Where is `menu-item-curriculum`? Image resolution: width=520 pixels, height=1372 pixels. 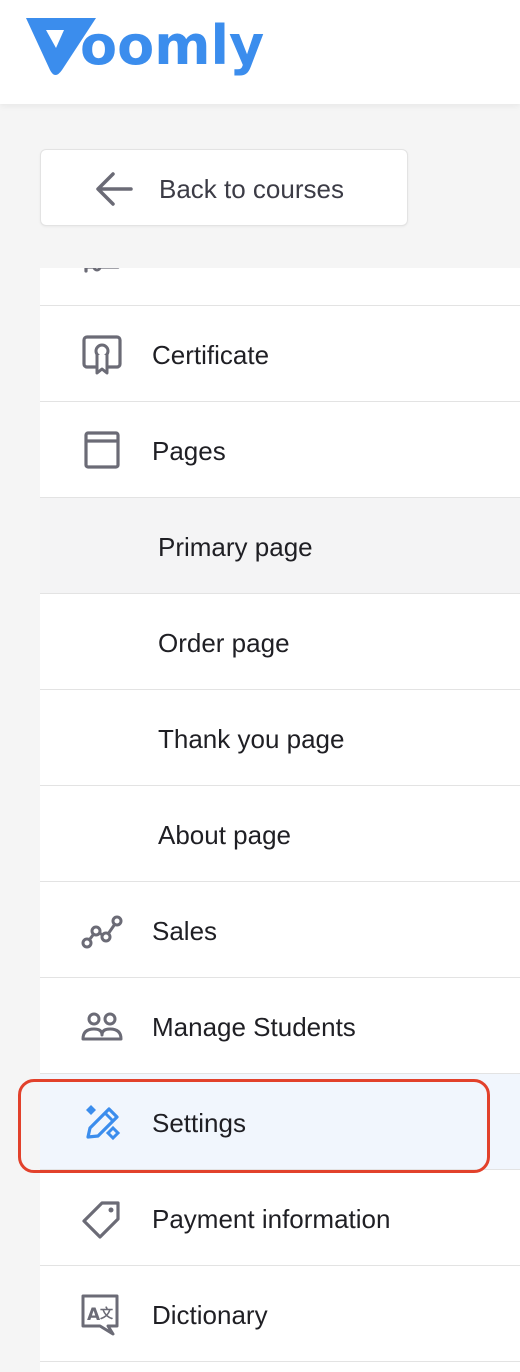
menu-item-curriculum is located at coordinates (280, 287).